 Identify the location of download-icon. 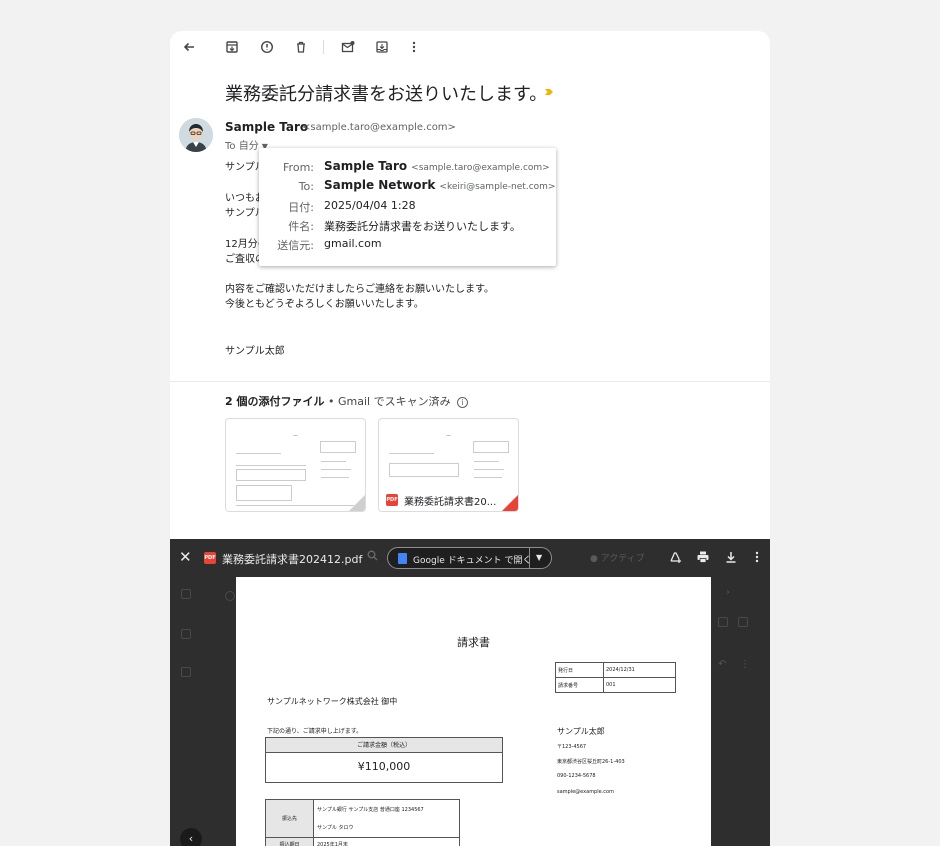
(731, 559).